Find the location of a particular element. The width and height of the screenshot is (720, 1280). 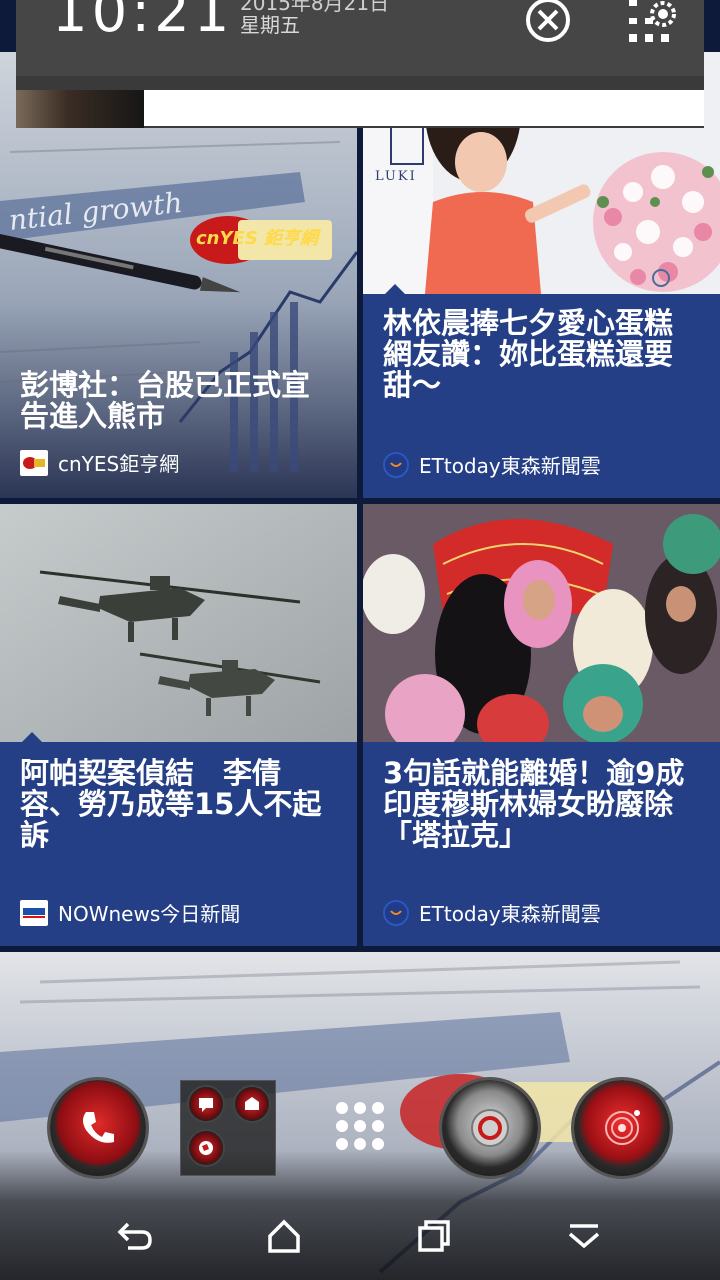

recent-apps-button is located at coordinates (434, 1236).